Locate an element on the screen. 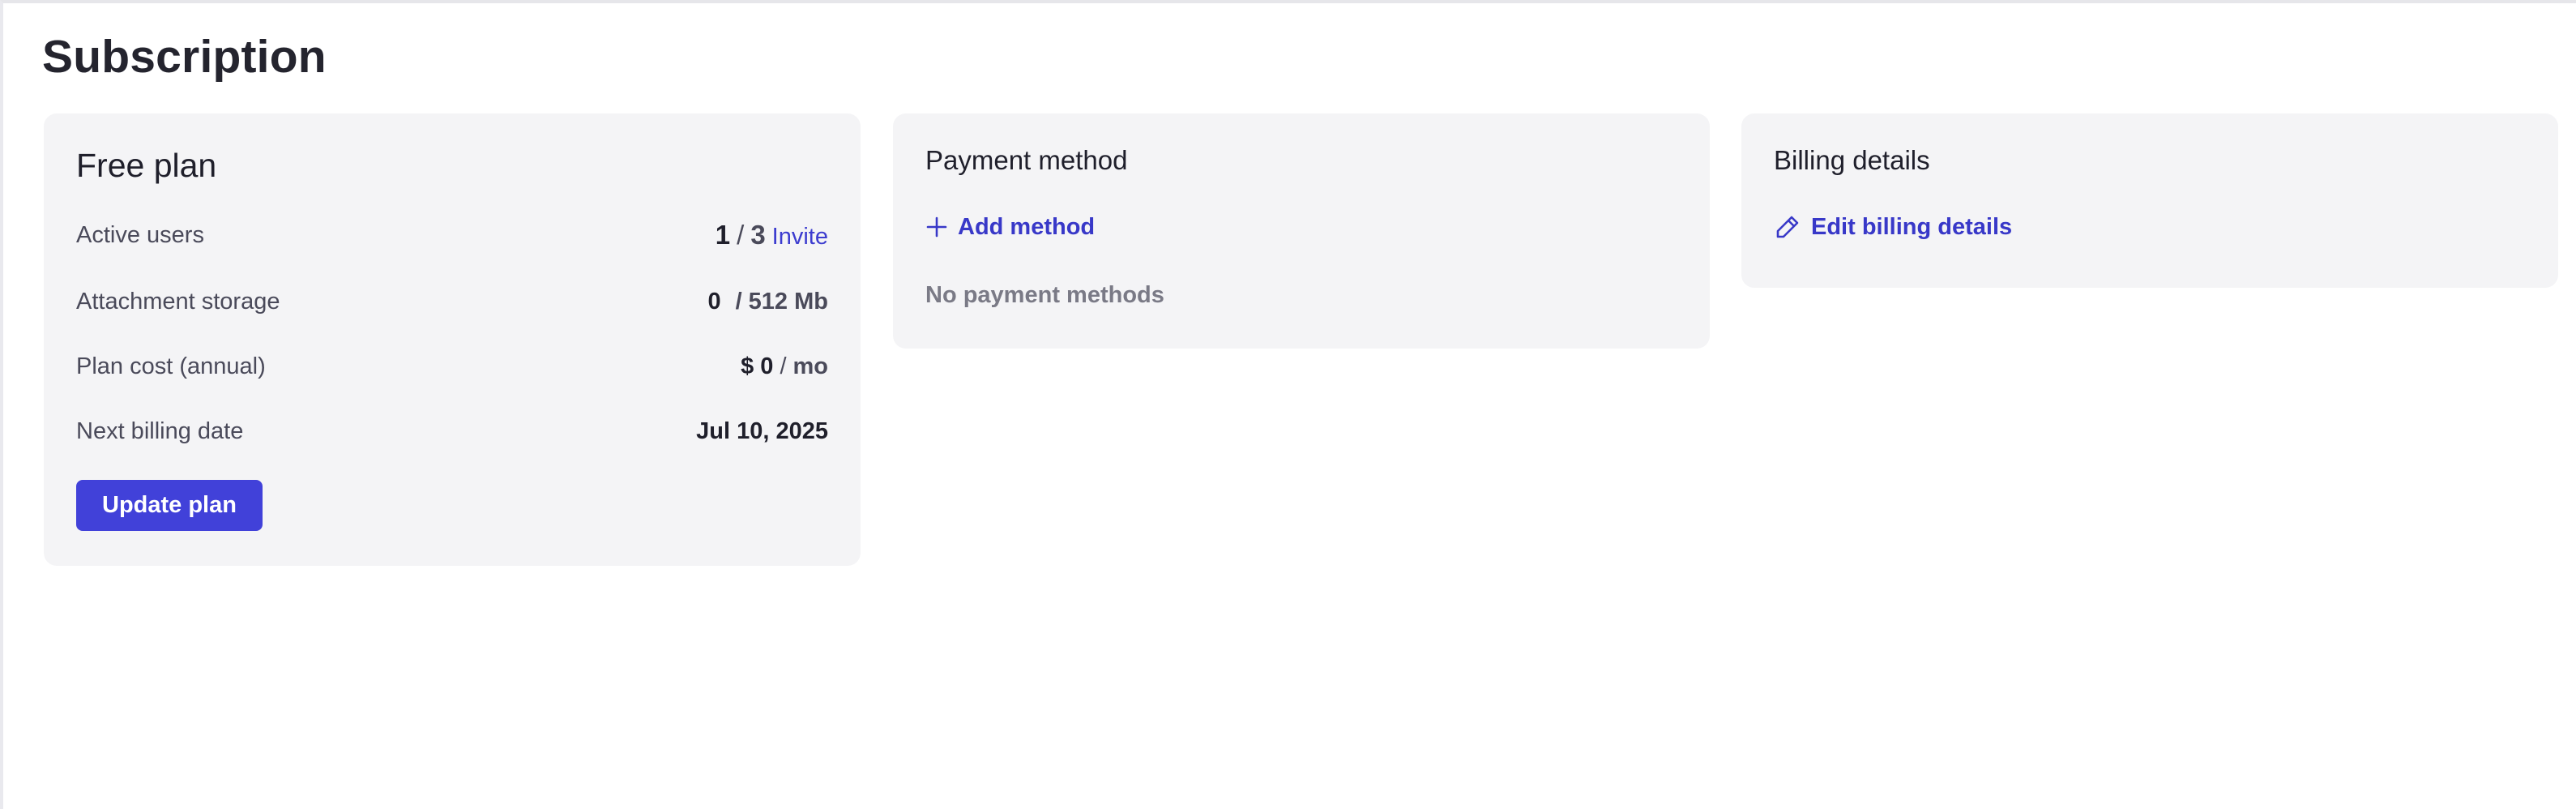  attachment-storage-value: 0 / 512 Mb is located at coordinates (767, 302).